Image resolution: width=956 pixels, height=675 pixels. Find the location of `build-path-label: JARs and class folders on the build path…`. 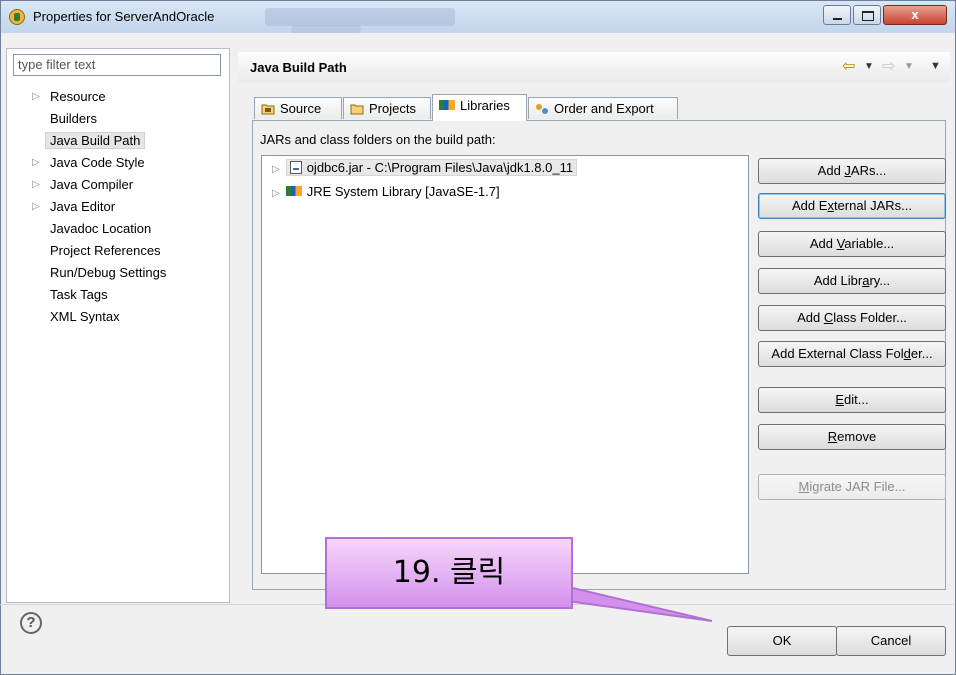

build-path-label: JARs and class folders on the build path… is located at coordinates (378, 139).